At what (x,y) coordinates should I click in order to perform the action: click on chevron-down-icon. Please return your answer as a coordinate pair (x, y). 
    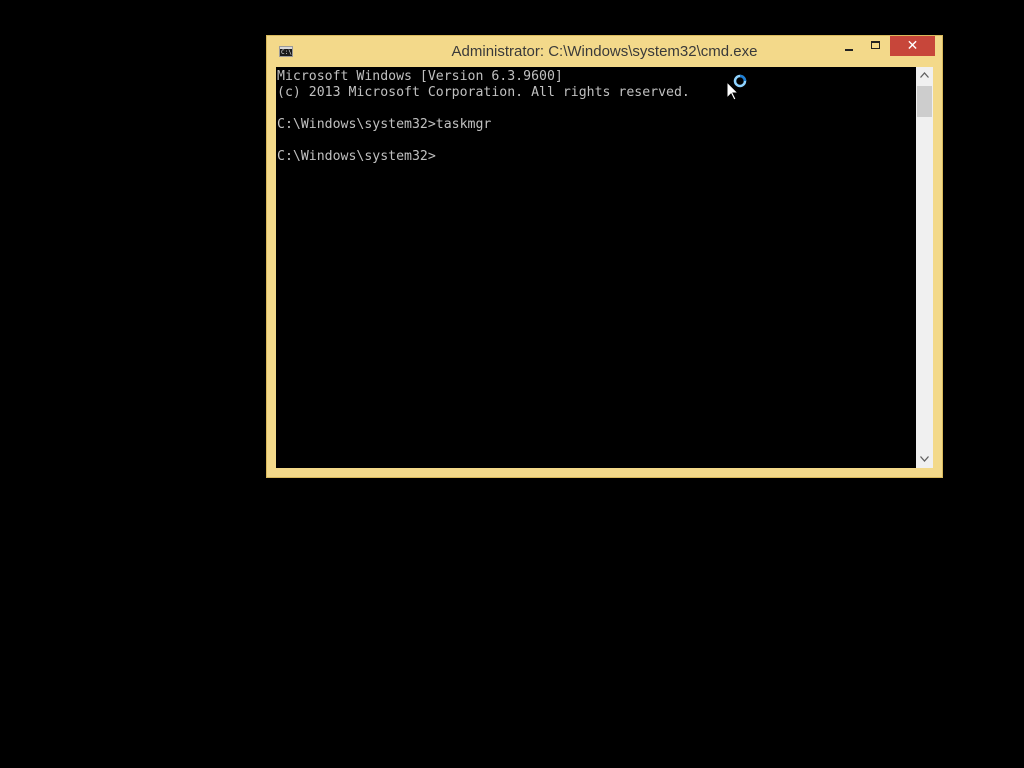
    Looking at the image, I should click on (924, 459).